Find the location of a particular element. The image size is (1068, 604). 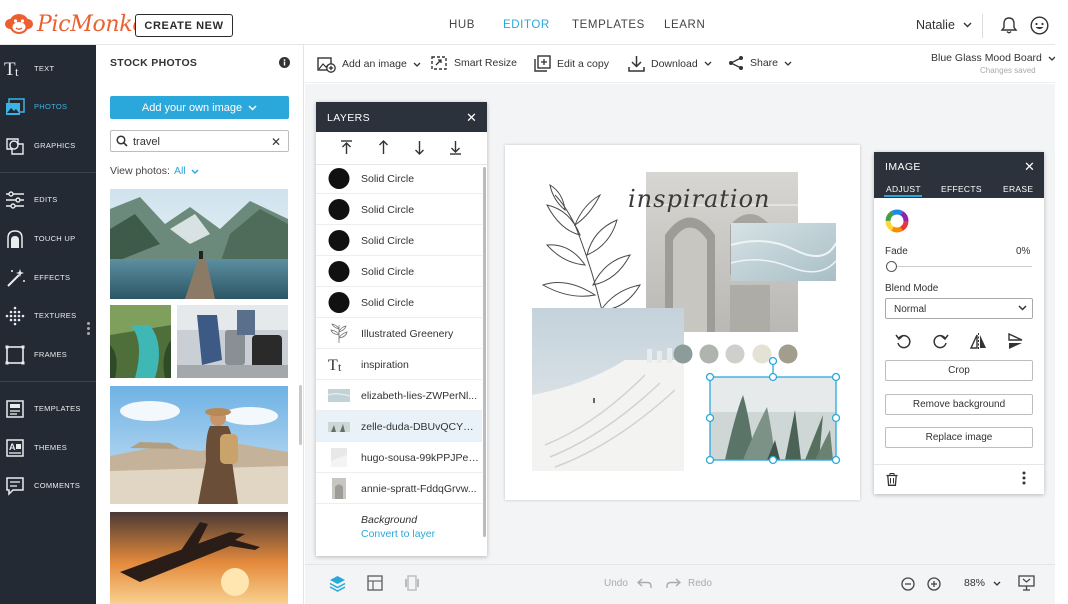

zoom-value: 88% is located at coordinates (975, 583).